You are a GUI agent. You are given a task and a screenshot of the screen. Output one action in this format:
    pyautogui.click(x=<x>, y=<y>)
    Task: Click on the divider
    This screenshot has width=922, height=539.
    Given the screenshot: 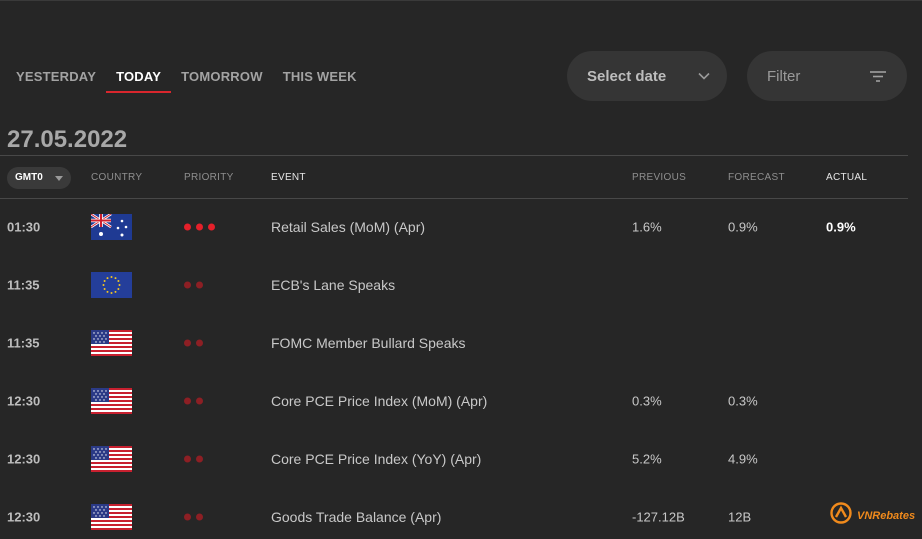 What is the action you would take?
    pyautogui.click(x=454, y=155)
    